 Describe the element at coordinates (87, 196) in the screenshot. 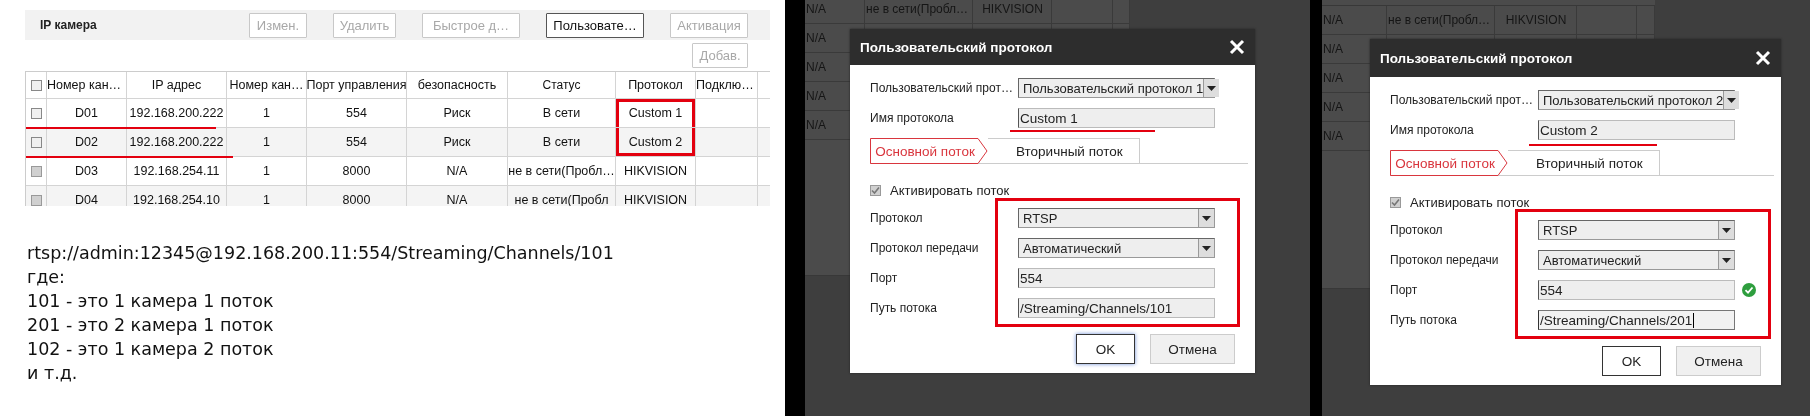

I see `table-cell: D04` at that location.